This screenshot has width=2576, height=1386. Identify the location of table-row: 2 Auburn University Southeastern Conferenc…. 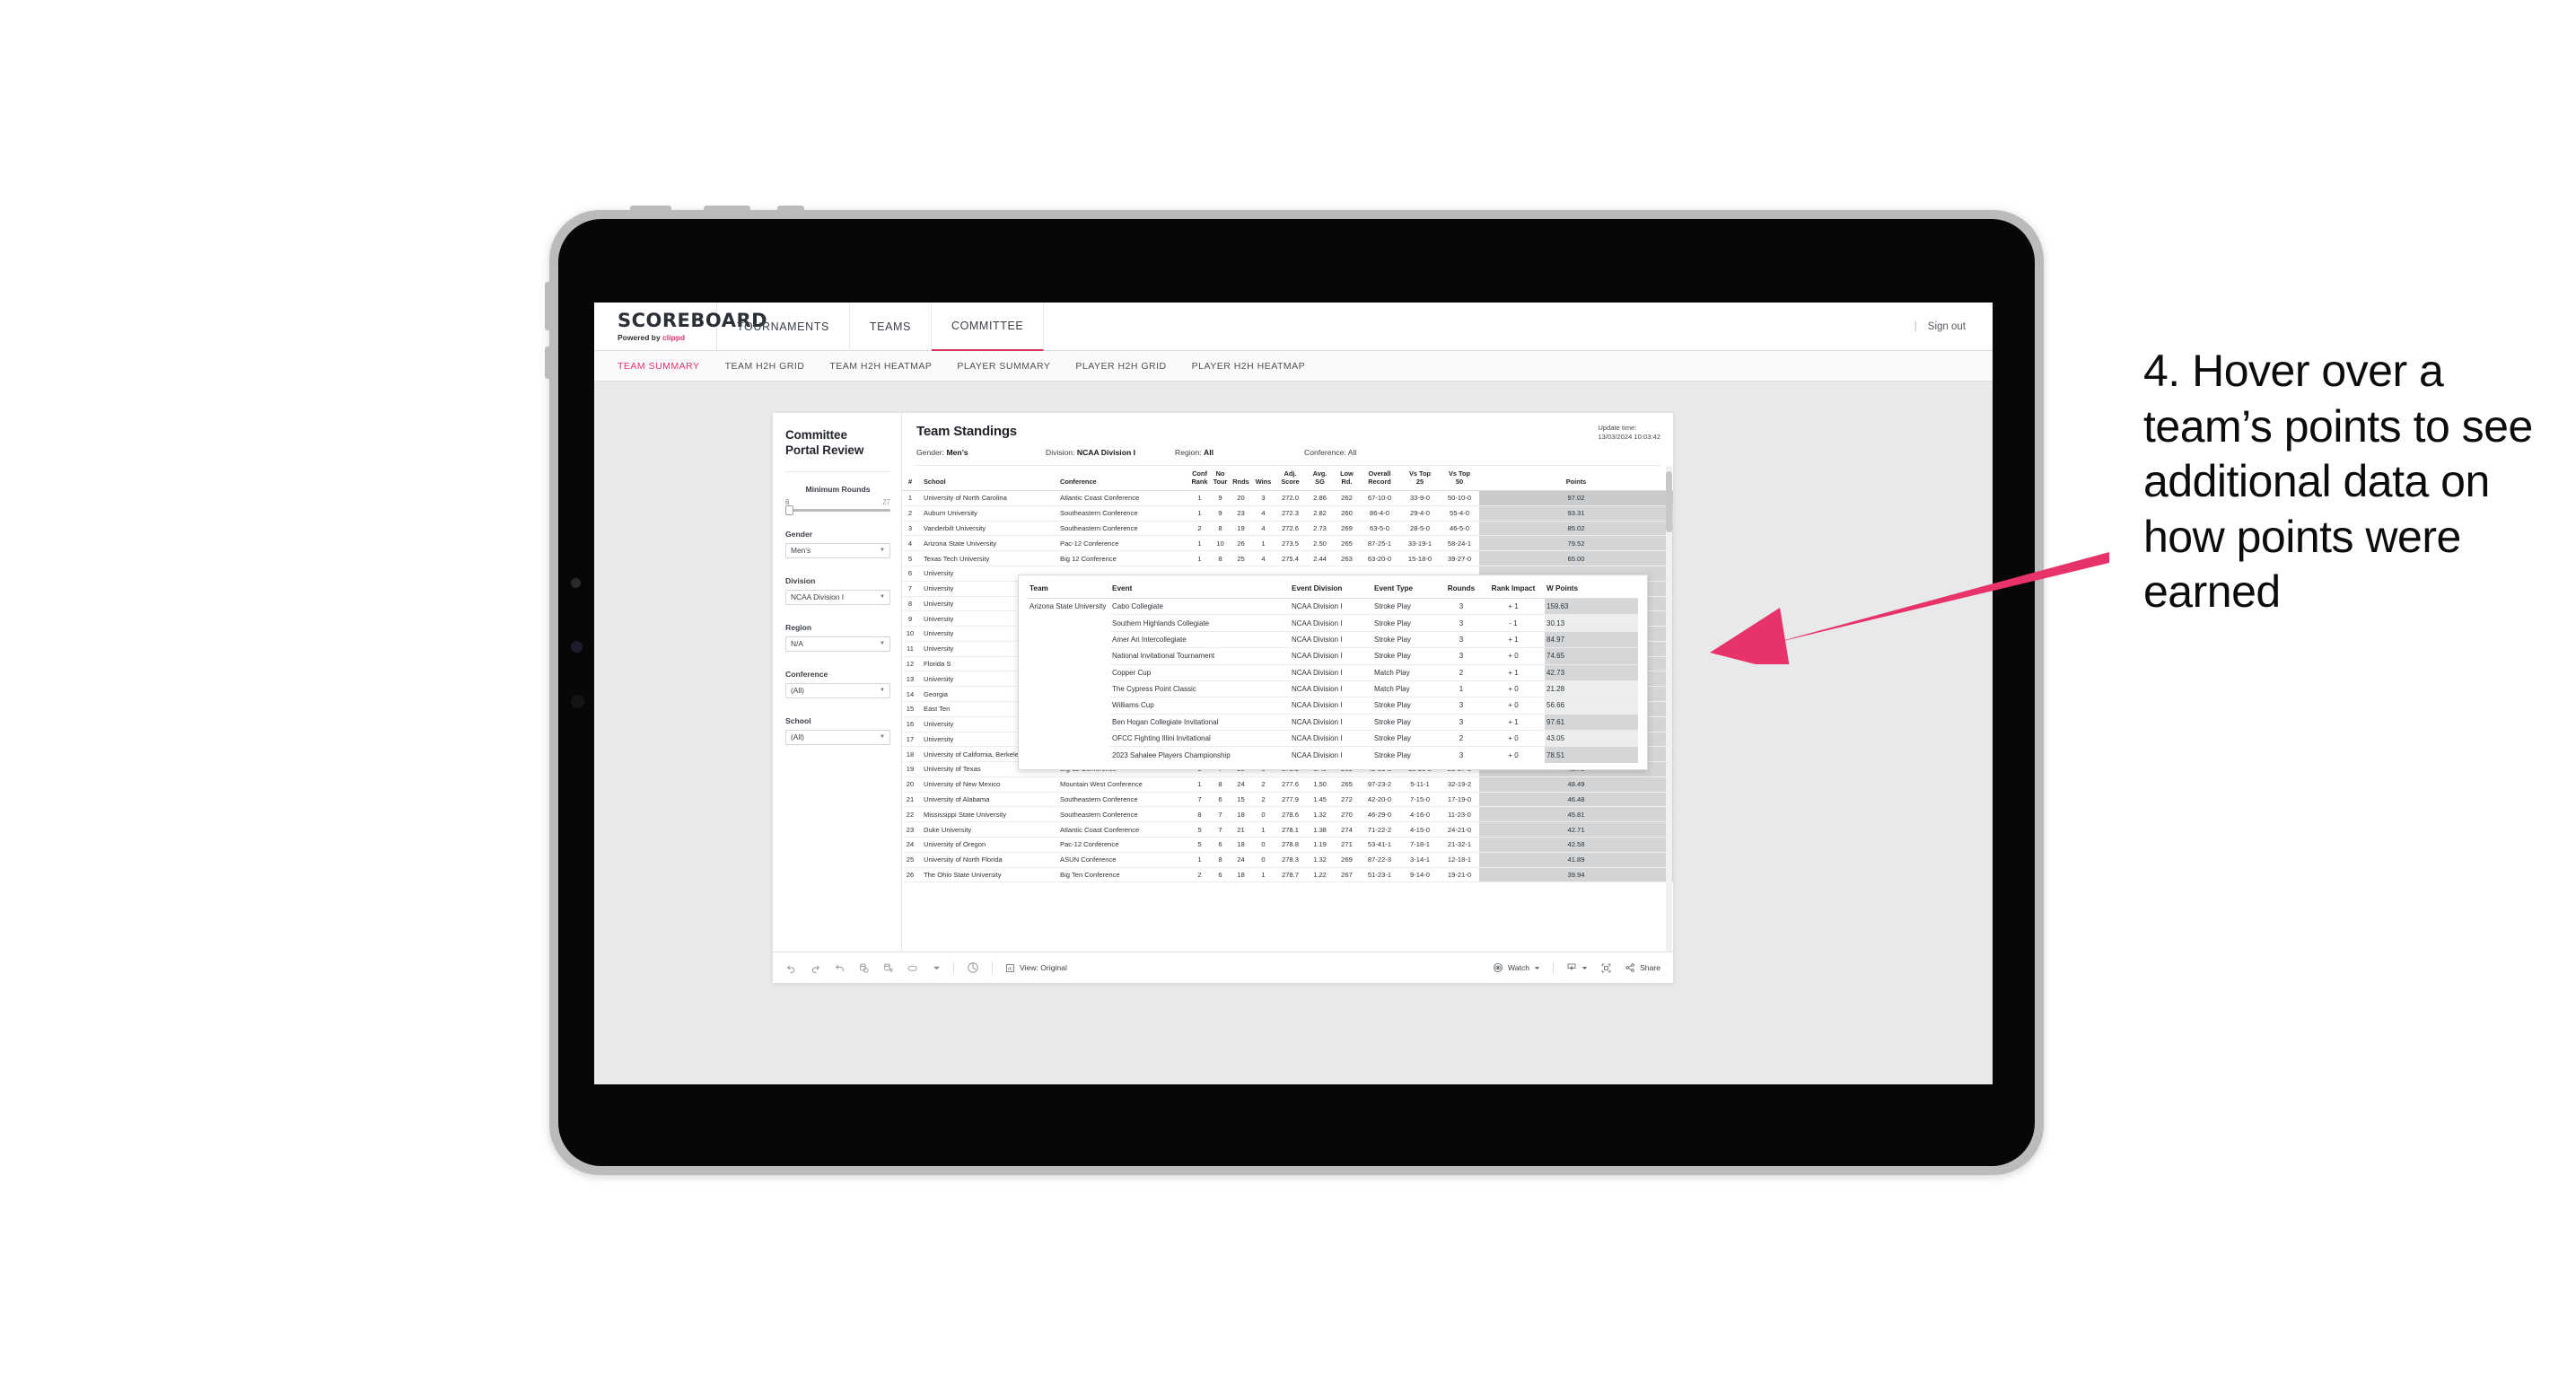
(1287, 513).